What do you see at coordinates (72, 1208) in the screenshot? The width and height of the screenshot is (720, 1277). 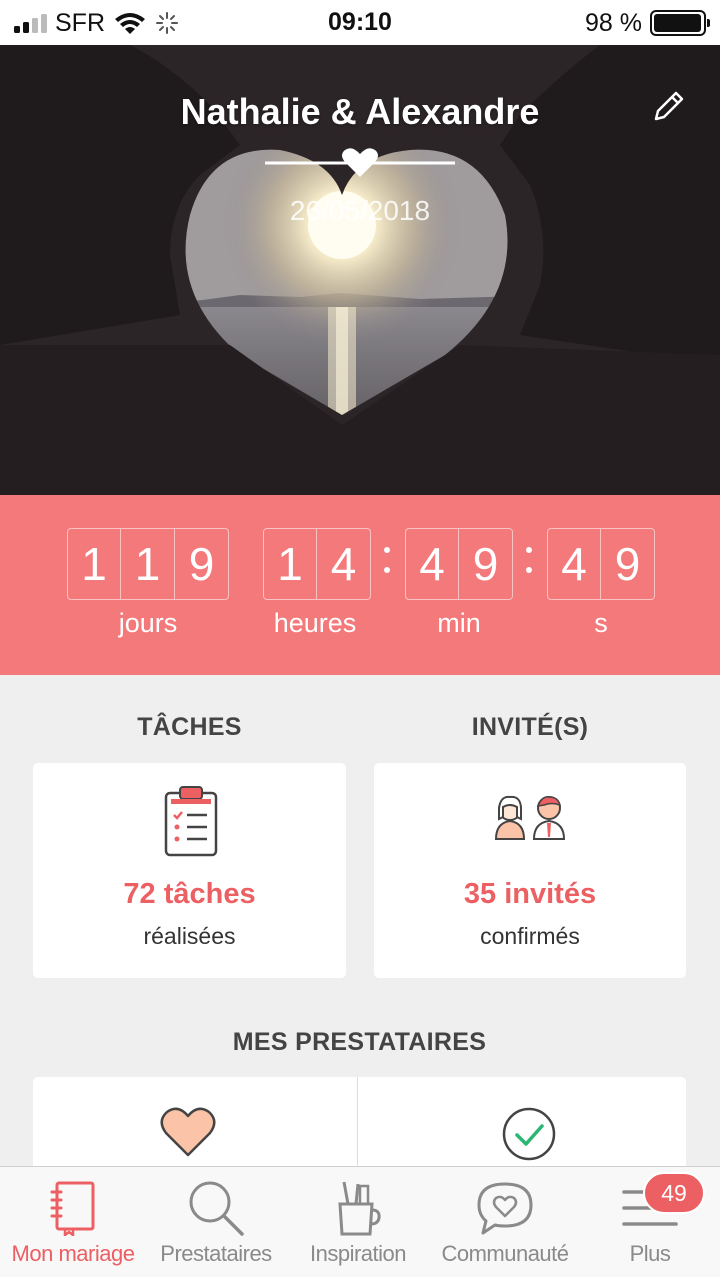 I see `notebook-icon` at bounding box center [72, 1208].